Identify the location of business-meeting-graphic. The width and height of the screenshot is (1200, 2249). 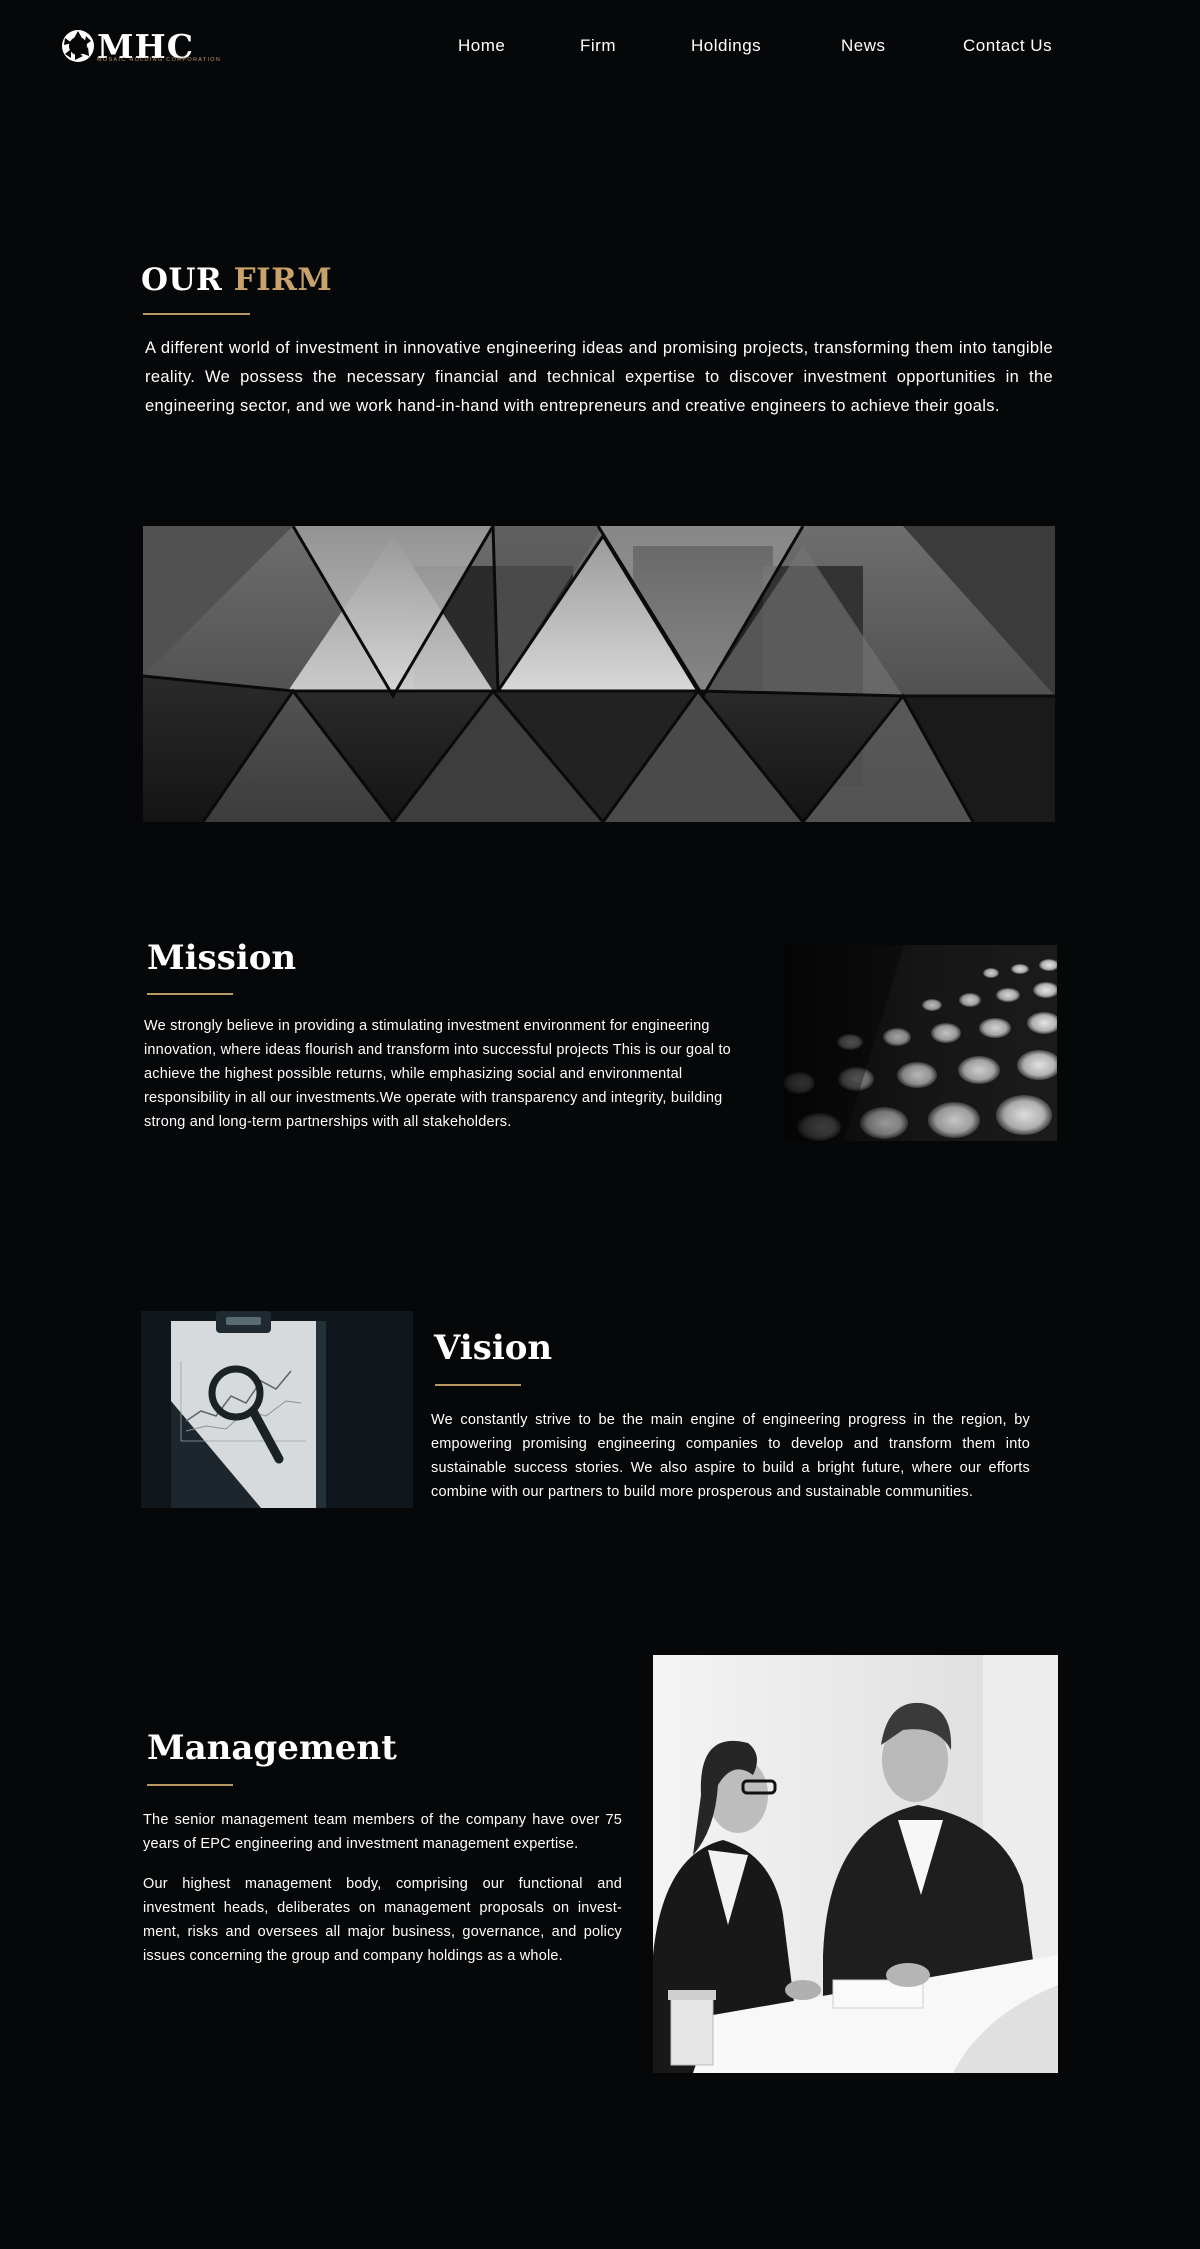
(855, 1864).